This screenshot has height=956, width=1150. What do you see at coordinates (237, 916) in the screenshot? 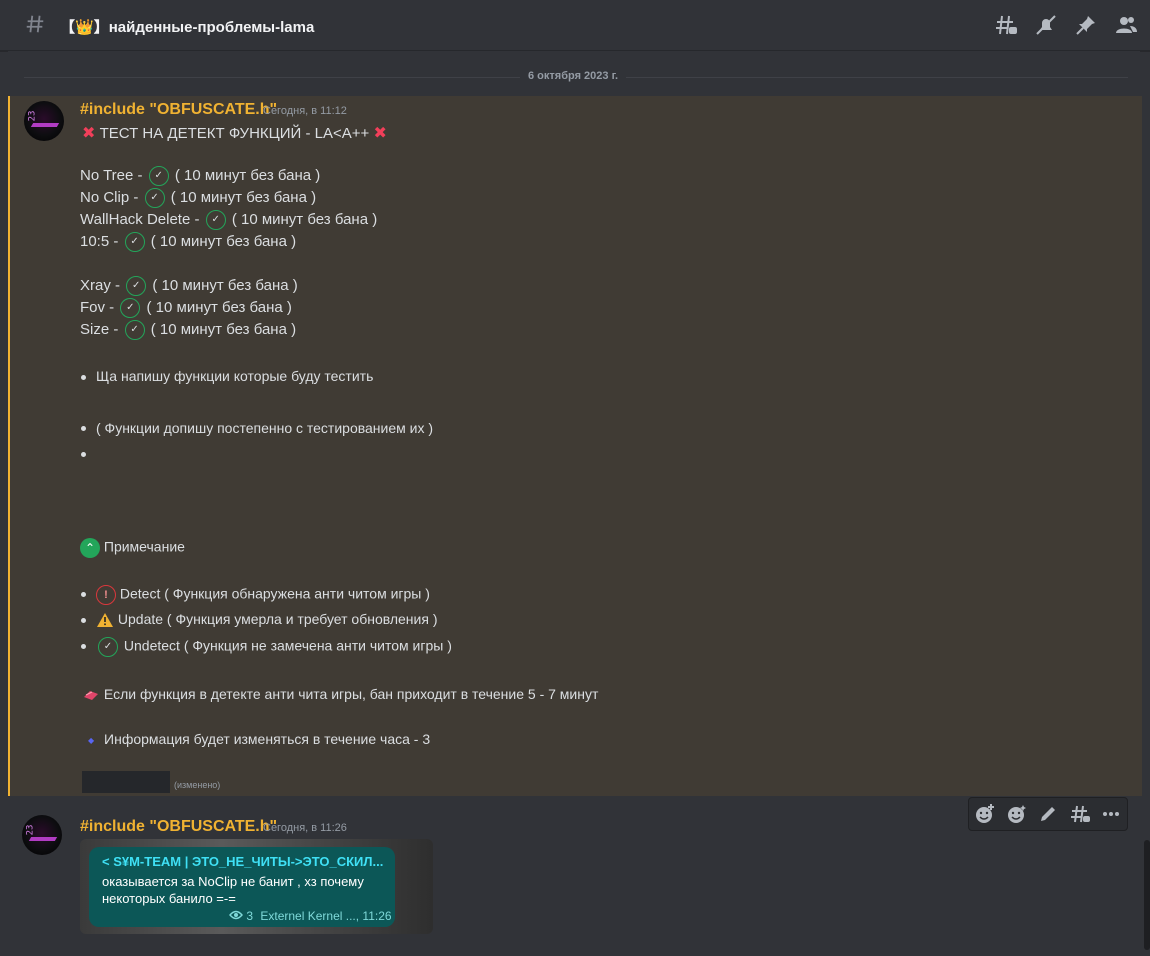
I see `eye-icon` at bounding box center [237, 916].